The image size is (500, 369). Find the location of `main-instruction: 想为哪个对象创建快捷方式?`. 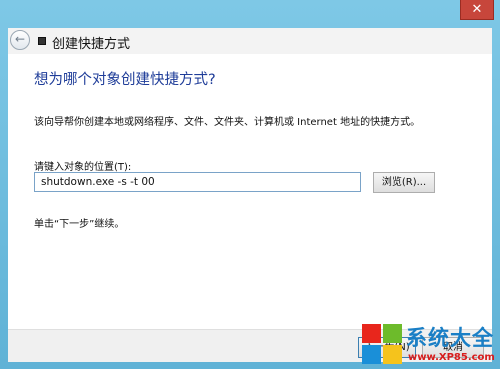

main-instruction: 想为哪个对象创建快捷方式? is located at coordinates (125, 80).